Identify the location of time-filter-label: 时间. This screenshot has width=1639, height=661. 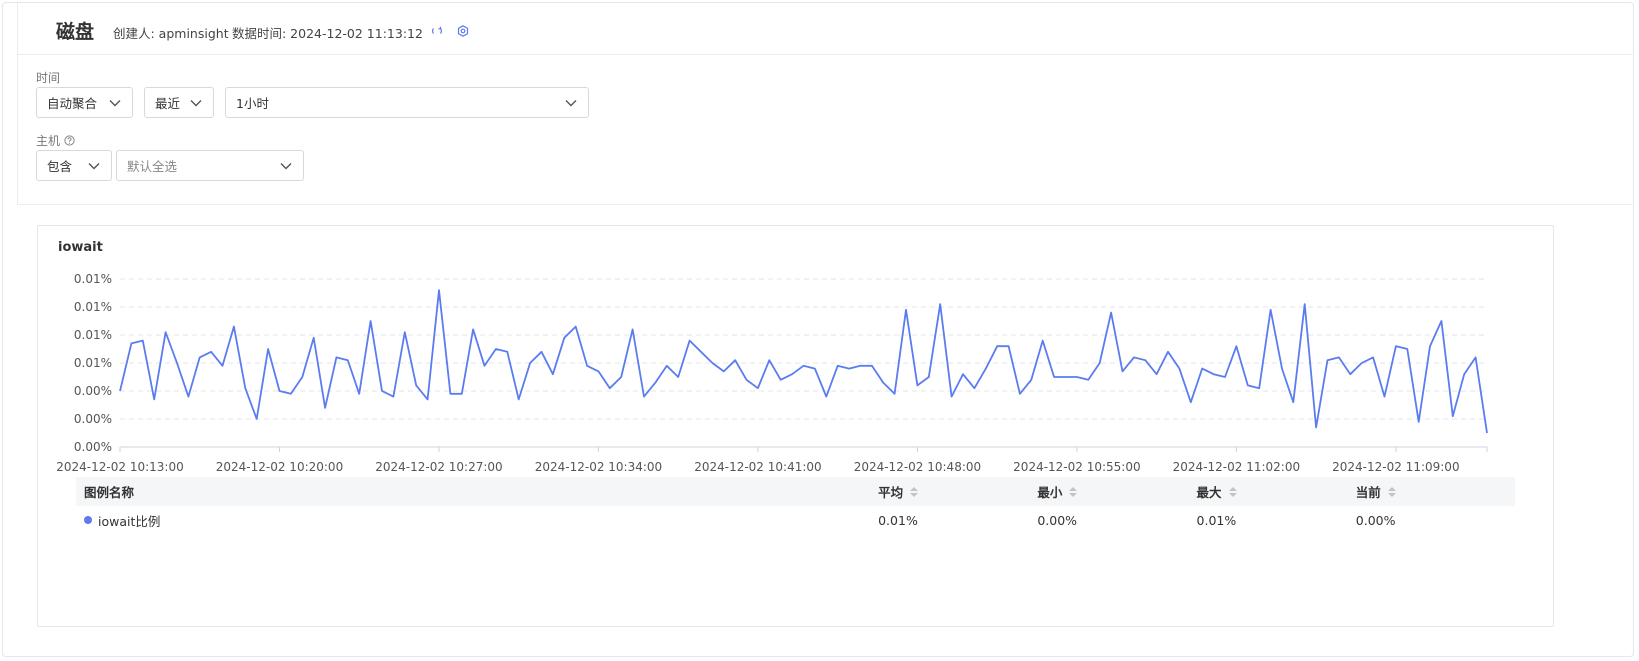
(48, 78).